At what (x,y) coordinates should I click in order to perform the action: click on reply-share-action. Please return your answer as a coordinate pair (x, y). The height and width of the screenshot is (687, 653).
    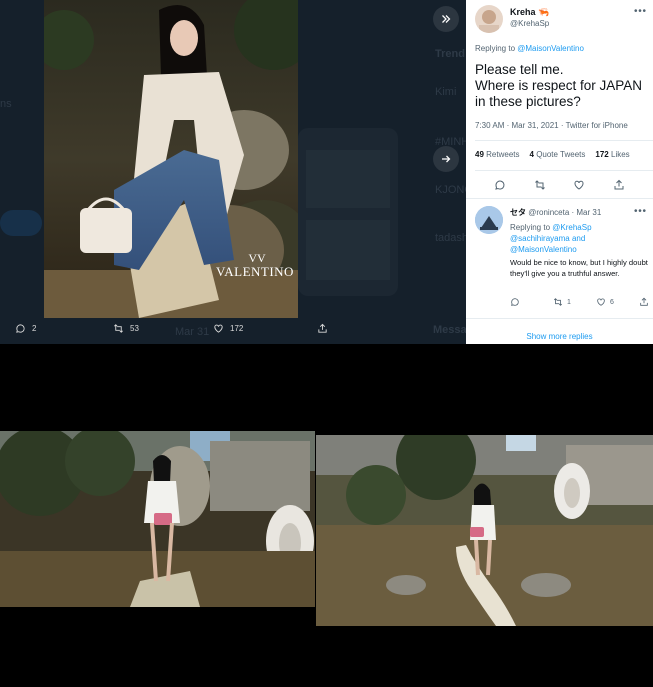
    Looking at the image, I should click on (646, 302).